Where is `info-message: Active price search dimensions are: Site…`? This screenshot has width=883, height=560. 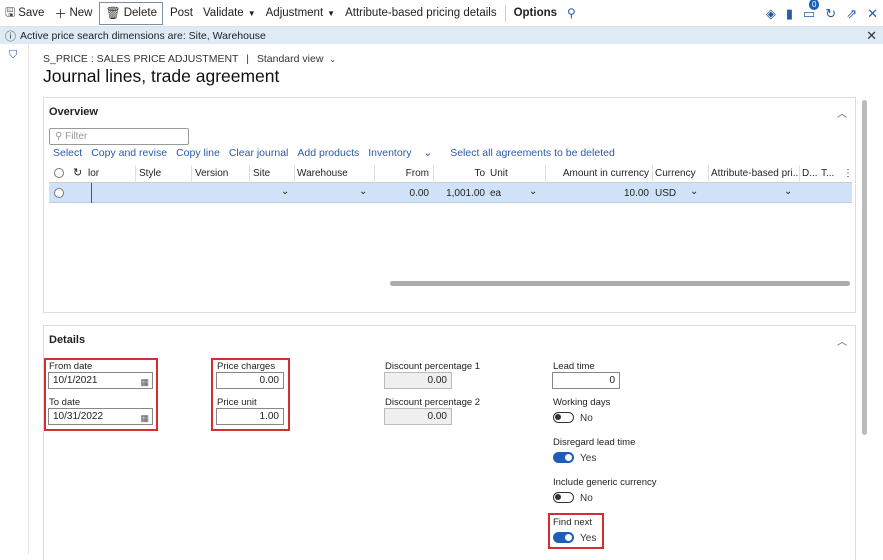 info-message: Active price search dimensions are: Site… is located at coordinates (143, 35).